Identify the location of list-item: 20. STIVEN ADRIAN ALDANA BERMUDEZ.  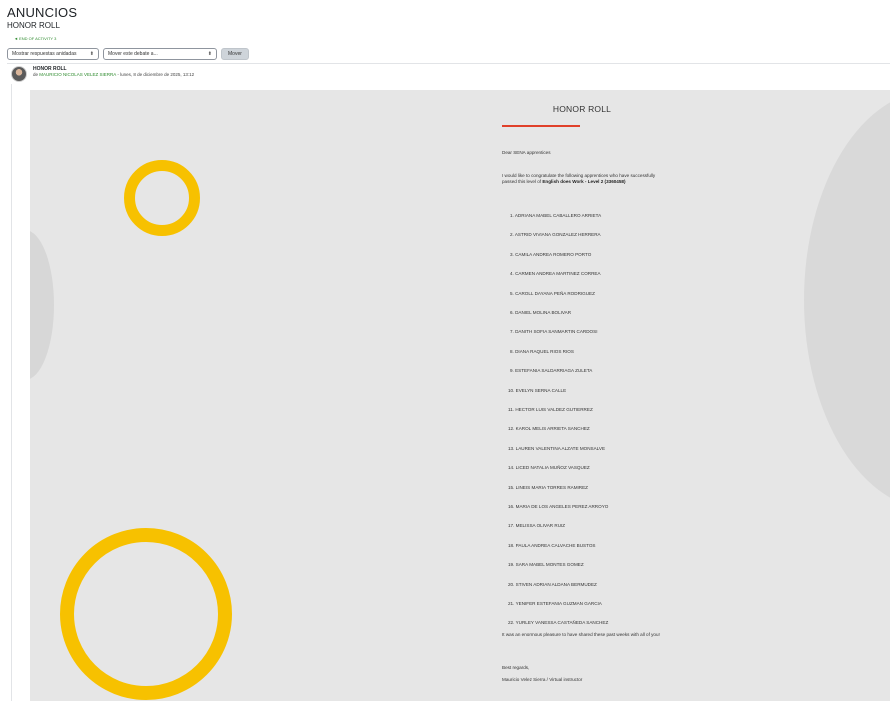
(552, 584).